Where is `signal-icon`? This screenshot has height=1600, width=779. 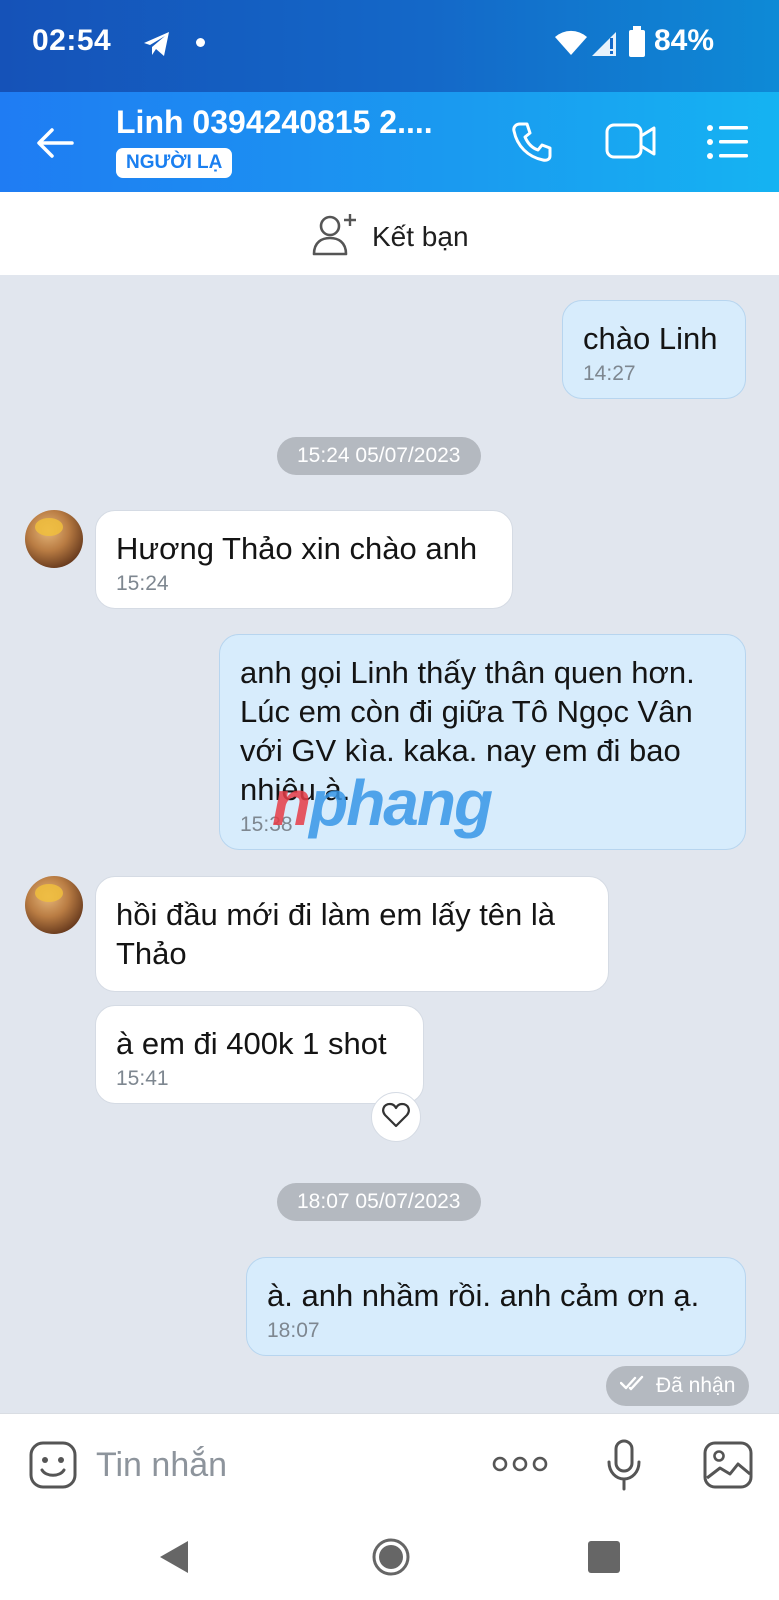
signal-icon is located at coordinates (605, 45).